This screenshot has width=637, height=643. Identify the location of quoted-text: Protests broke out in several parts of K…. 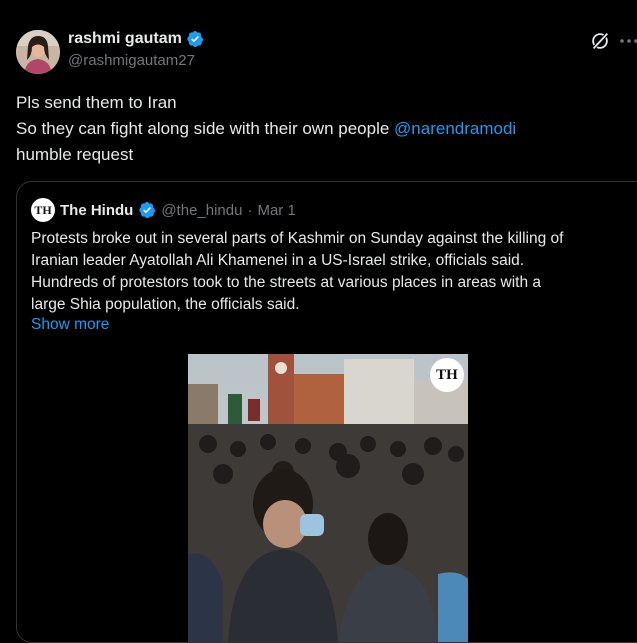
(331, 272).